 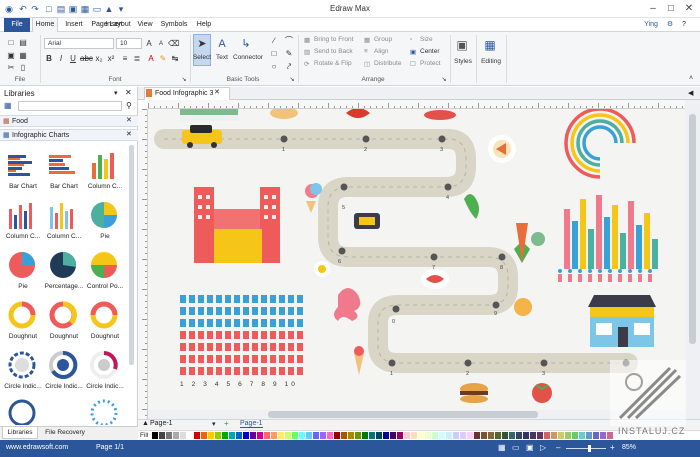 What do you see at coordinates (217, 92) in the screenshot?
I see `document-close-icon: ✕` at bounding box center [217, 92].